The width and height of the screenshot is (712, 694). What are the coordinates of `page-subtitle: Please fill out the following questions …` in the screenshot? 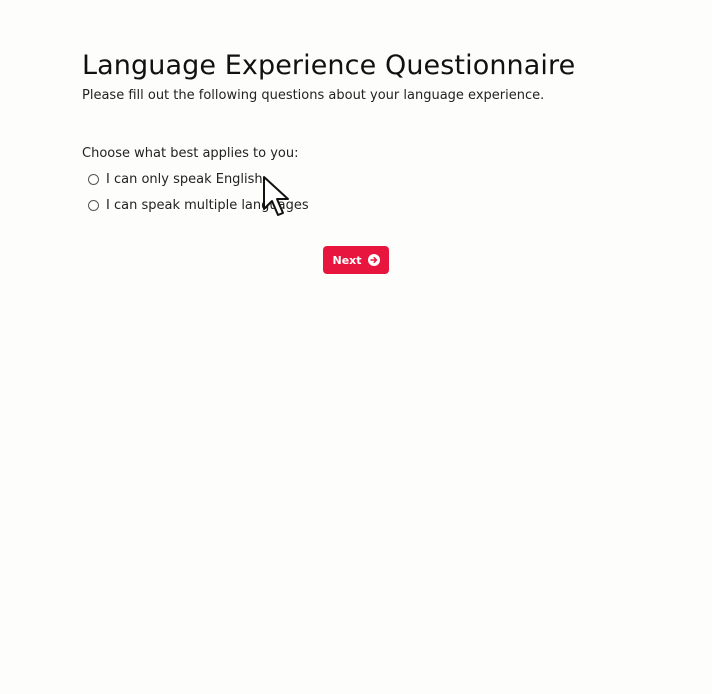 It's located at (313, 95).